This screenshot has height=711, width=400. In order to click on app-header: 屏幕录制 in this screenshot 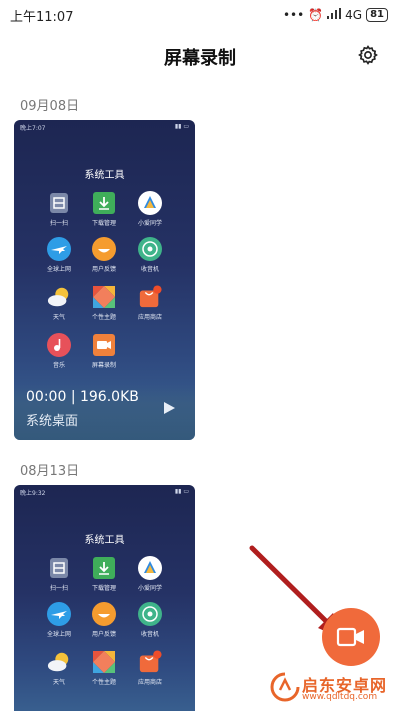, I will do `click(200, 56)`.